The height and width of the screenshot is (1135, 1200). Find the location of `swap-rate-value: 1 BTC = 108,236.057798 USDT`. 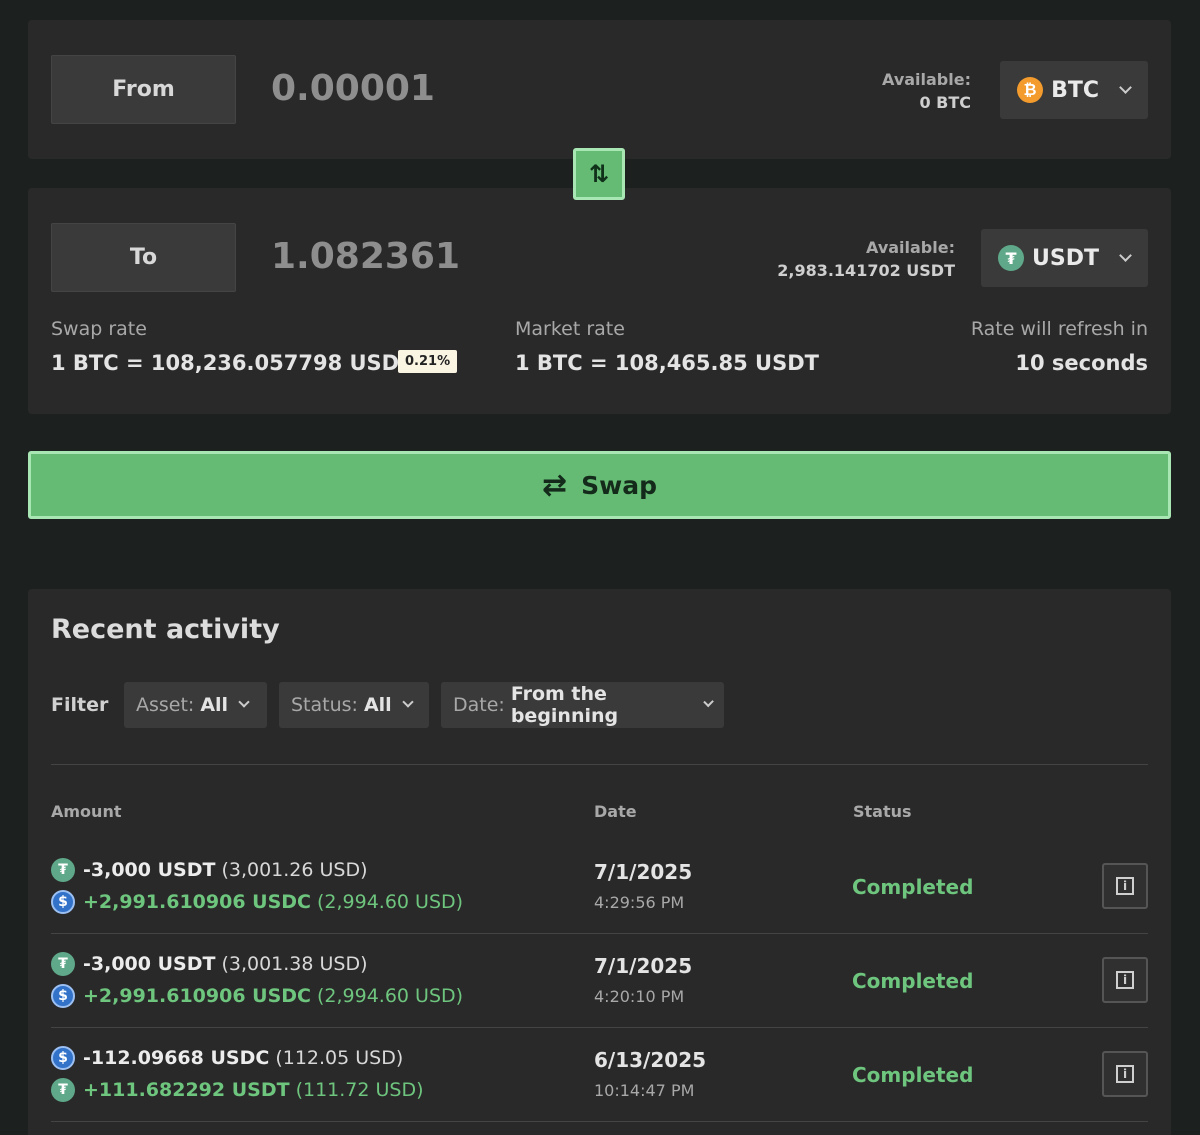

swap-rate-value: 1 BTC = 108,236.057798 USDT is located at coordinates (232, 363).